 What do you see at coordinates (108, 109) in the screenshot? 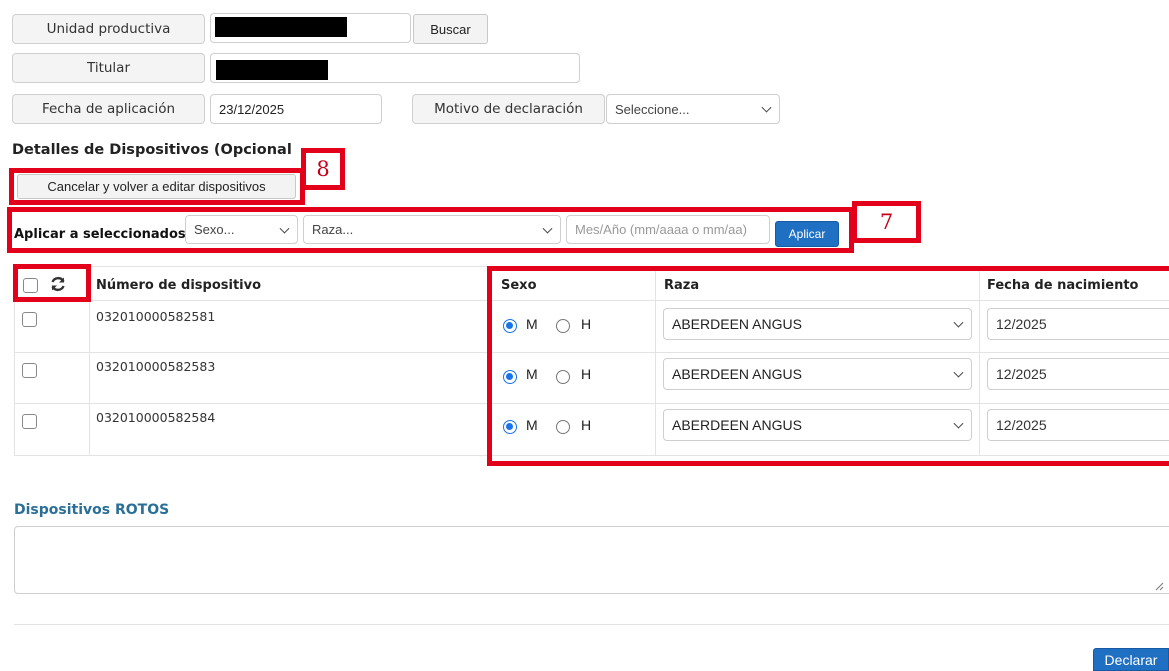
I see `fecha-aplicacion-label: Fecha de aplicación` at bounding box center [108, 109].